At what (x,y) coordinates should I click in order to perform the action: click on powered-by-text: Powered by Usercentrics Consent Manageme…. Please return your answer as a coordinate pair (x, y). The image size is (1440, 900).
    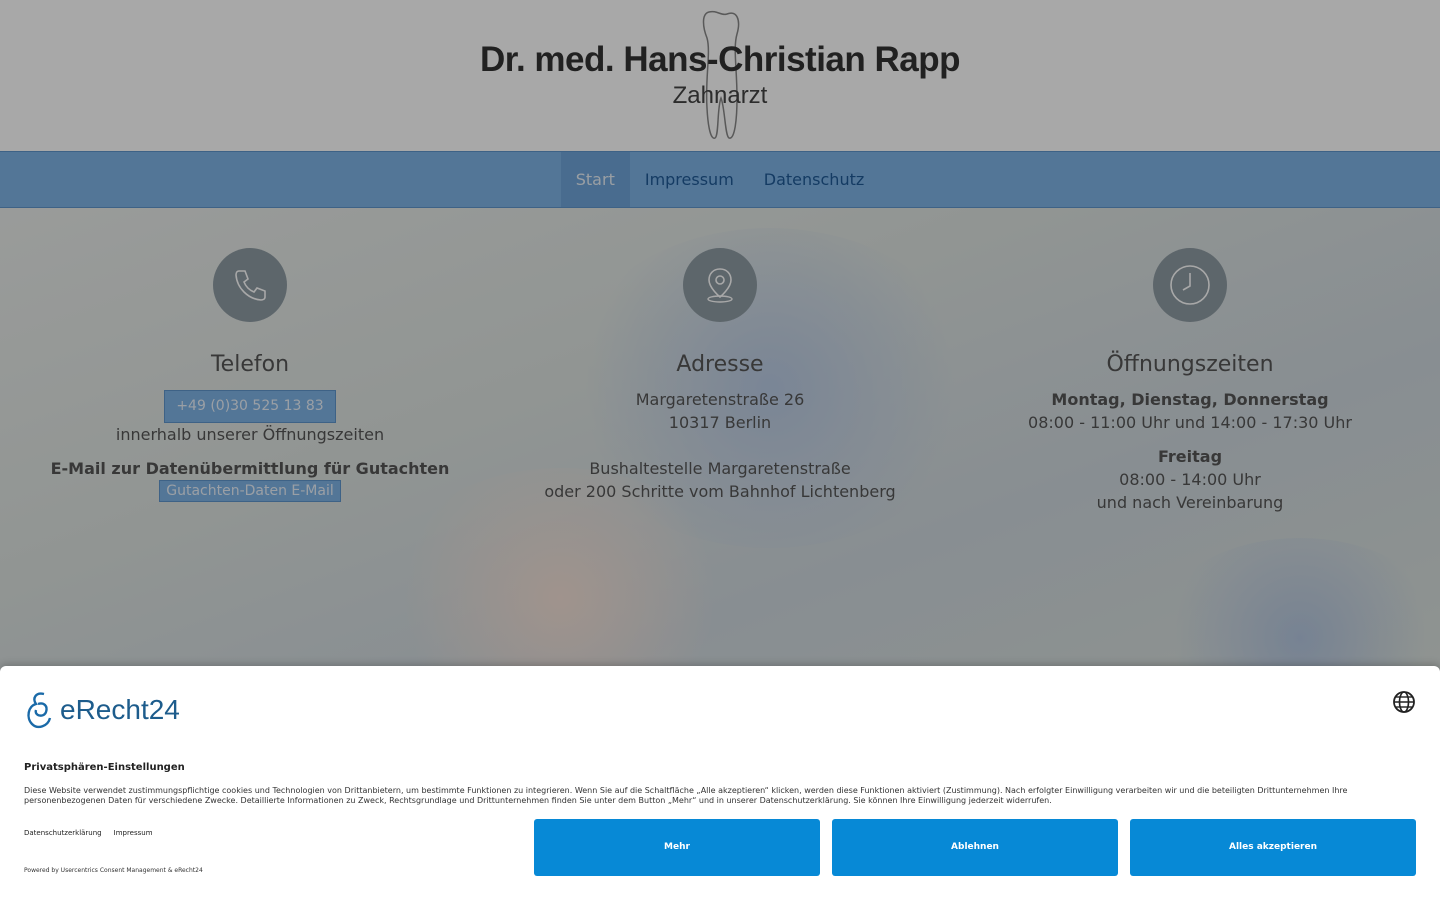
    Looking at the image, I should click on (113, 870).